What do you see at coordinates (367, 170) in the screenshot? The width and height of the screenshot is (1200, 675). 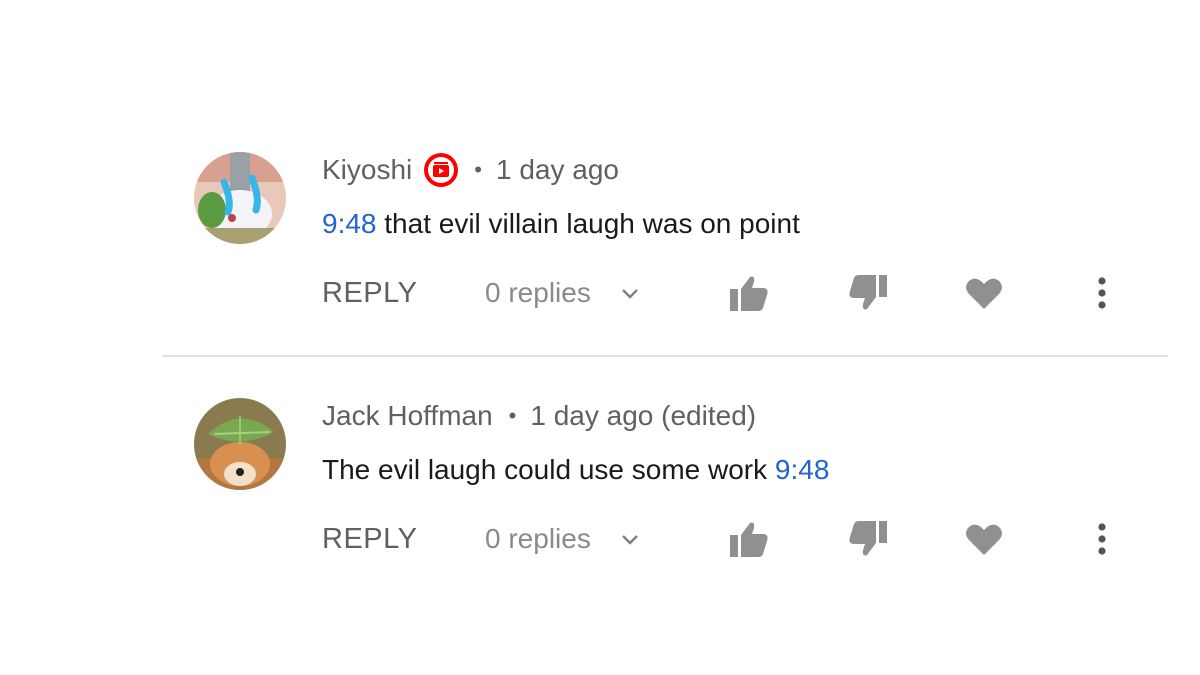 I see `author-name: Kiyoshi` at bounding box center [367, 170].